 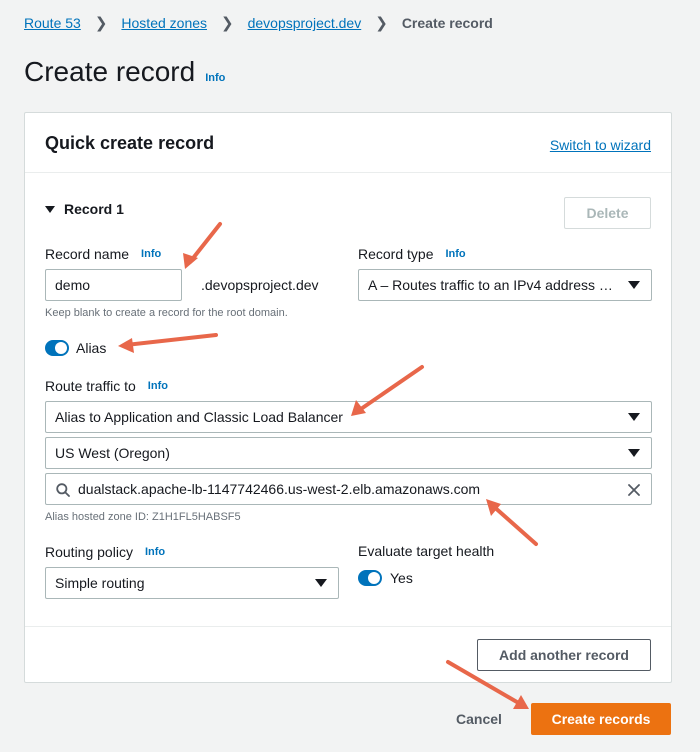 I want to click on region-value: US West (Oregon), so click(x=112, y=453).